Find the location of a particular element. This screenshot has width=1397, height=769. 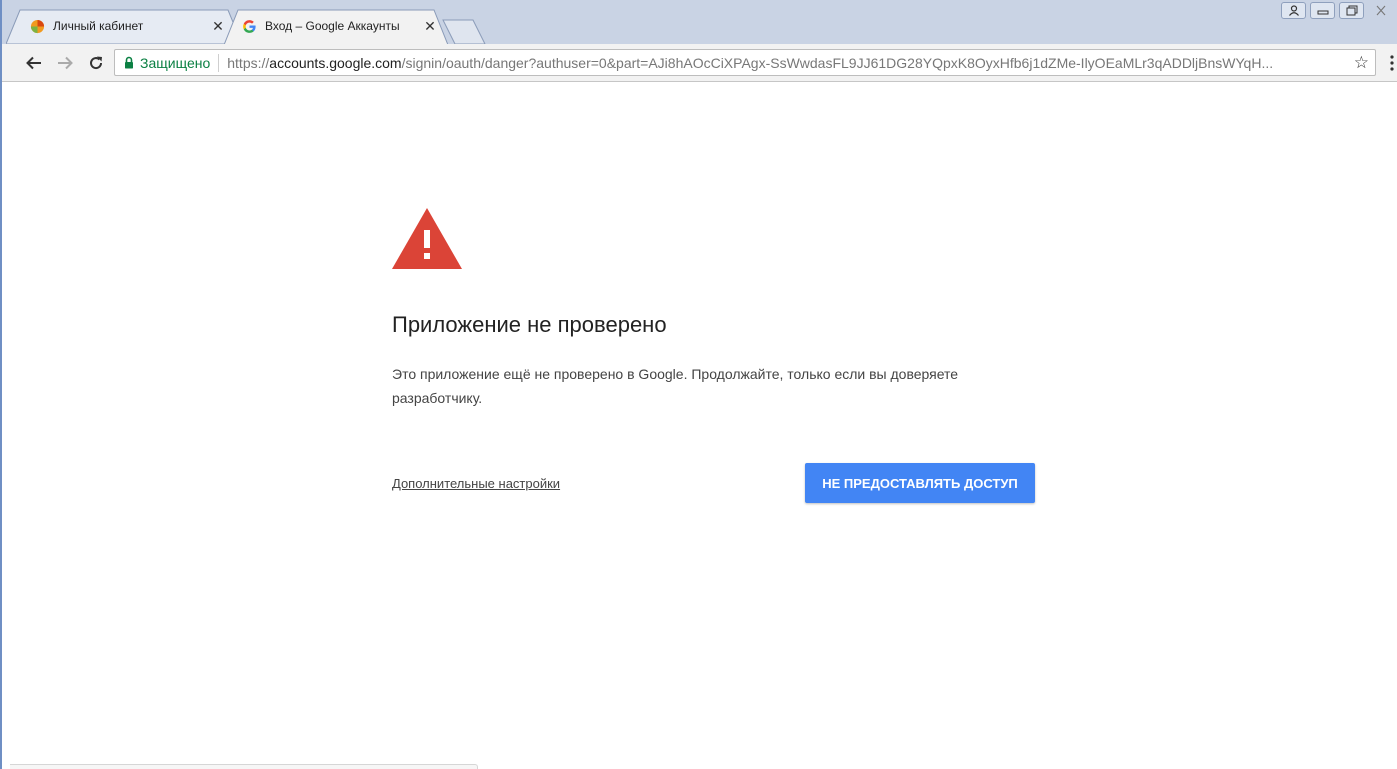

window-controls is located at coordinates (1339, 9).